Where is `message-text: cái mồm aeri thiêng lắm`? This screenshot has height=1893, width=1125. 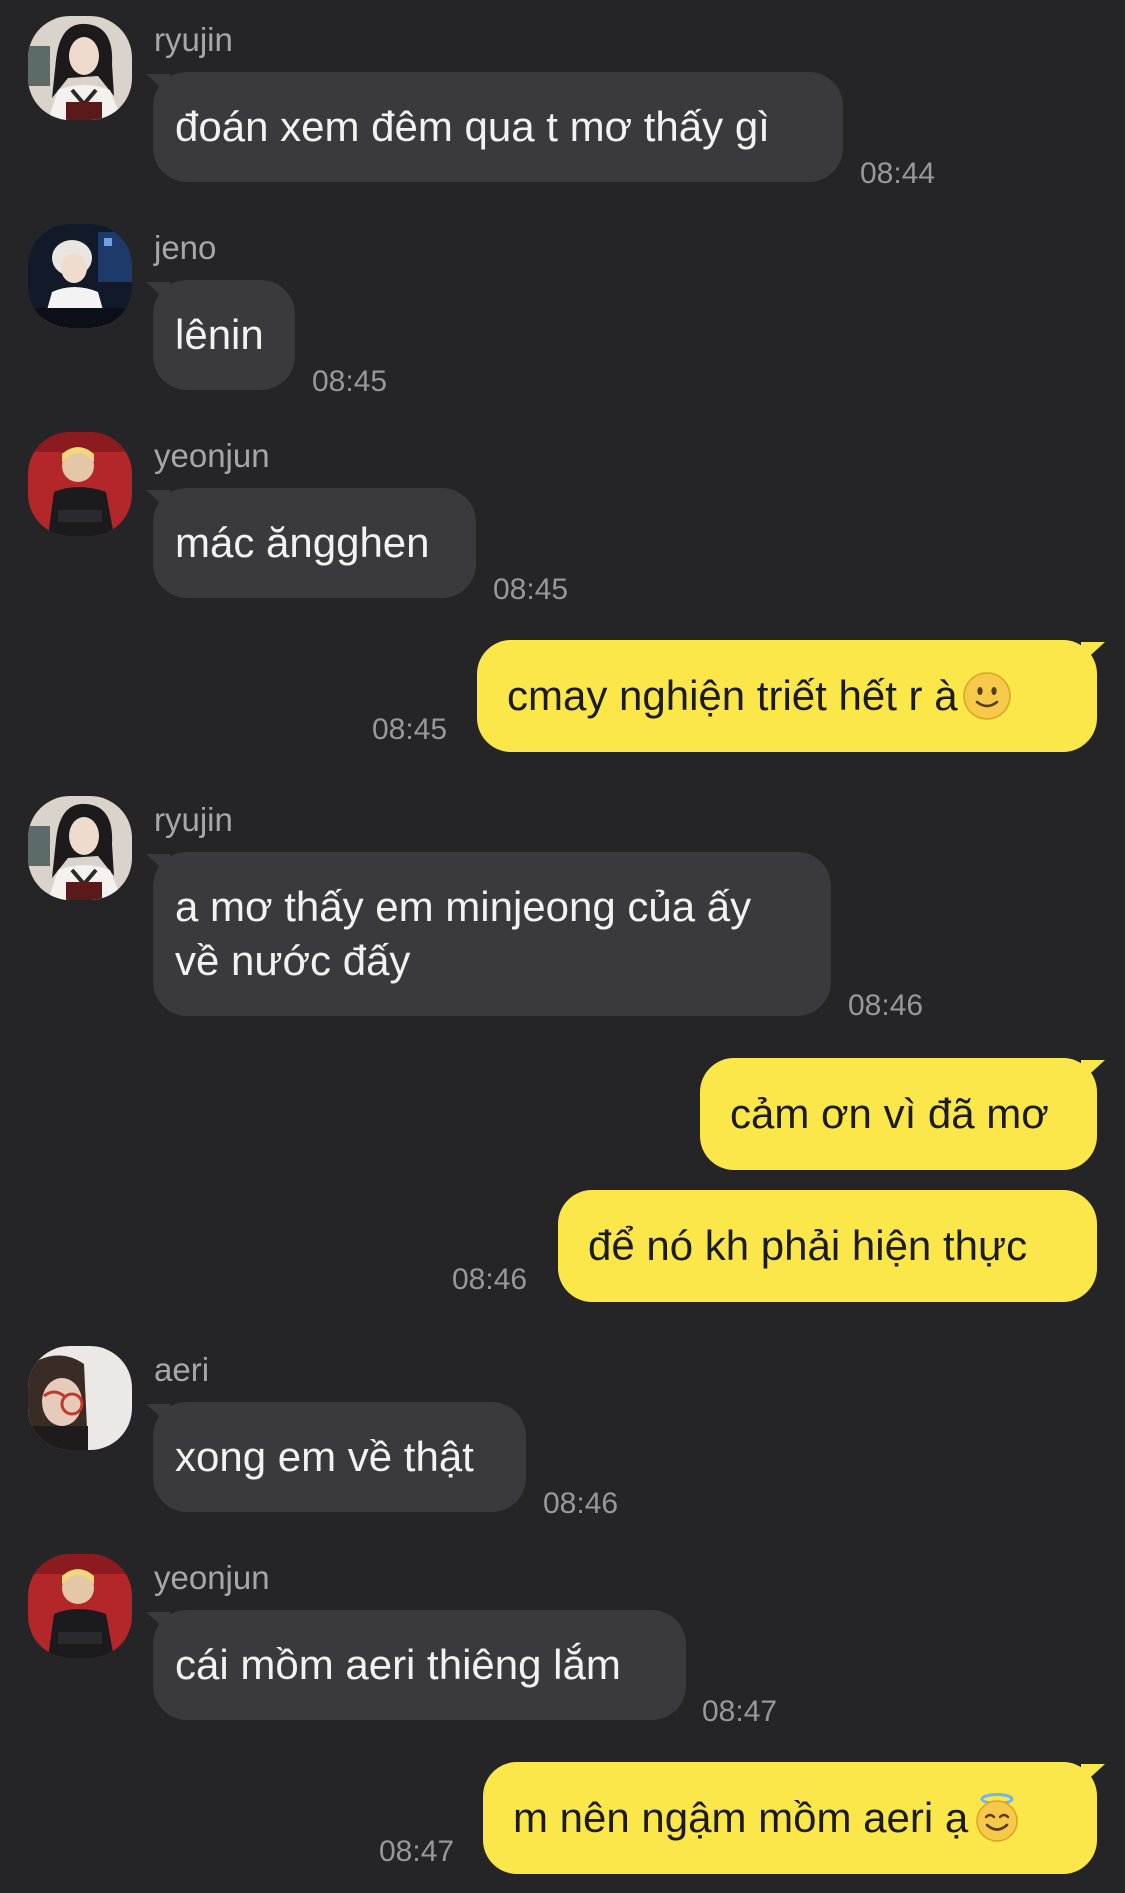
message-text: cái mồm aeri thiêng lắm is located at coordinates (398, 1664).